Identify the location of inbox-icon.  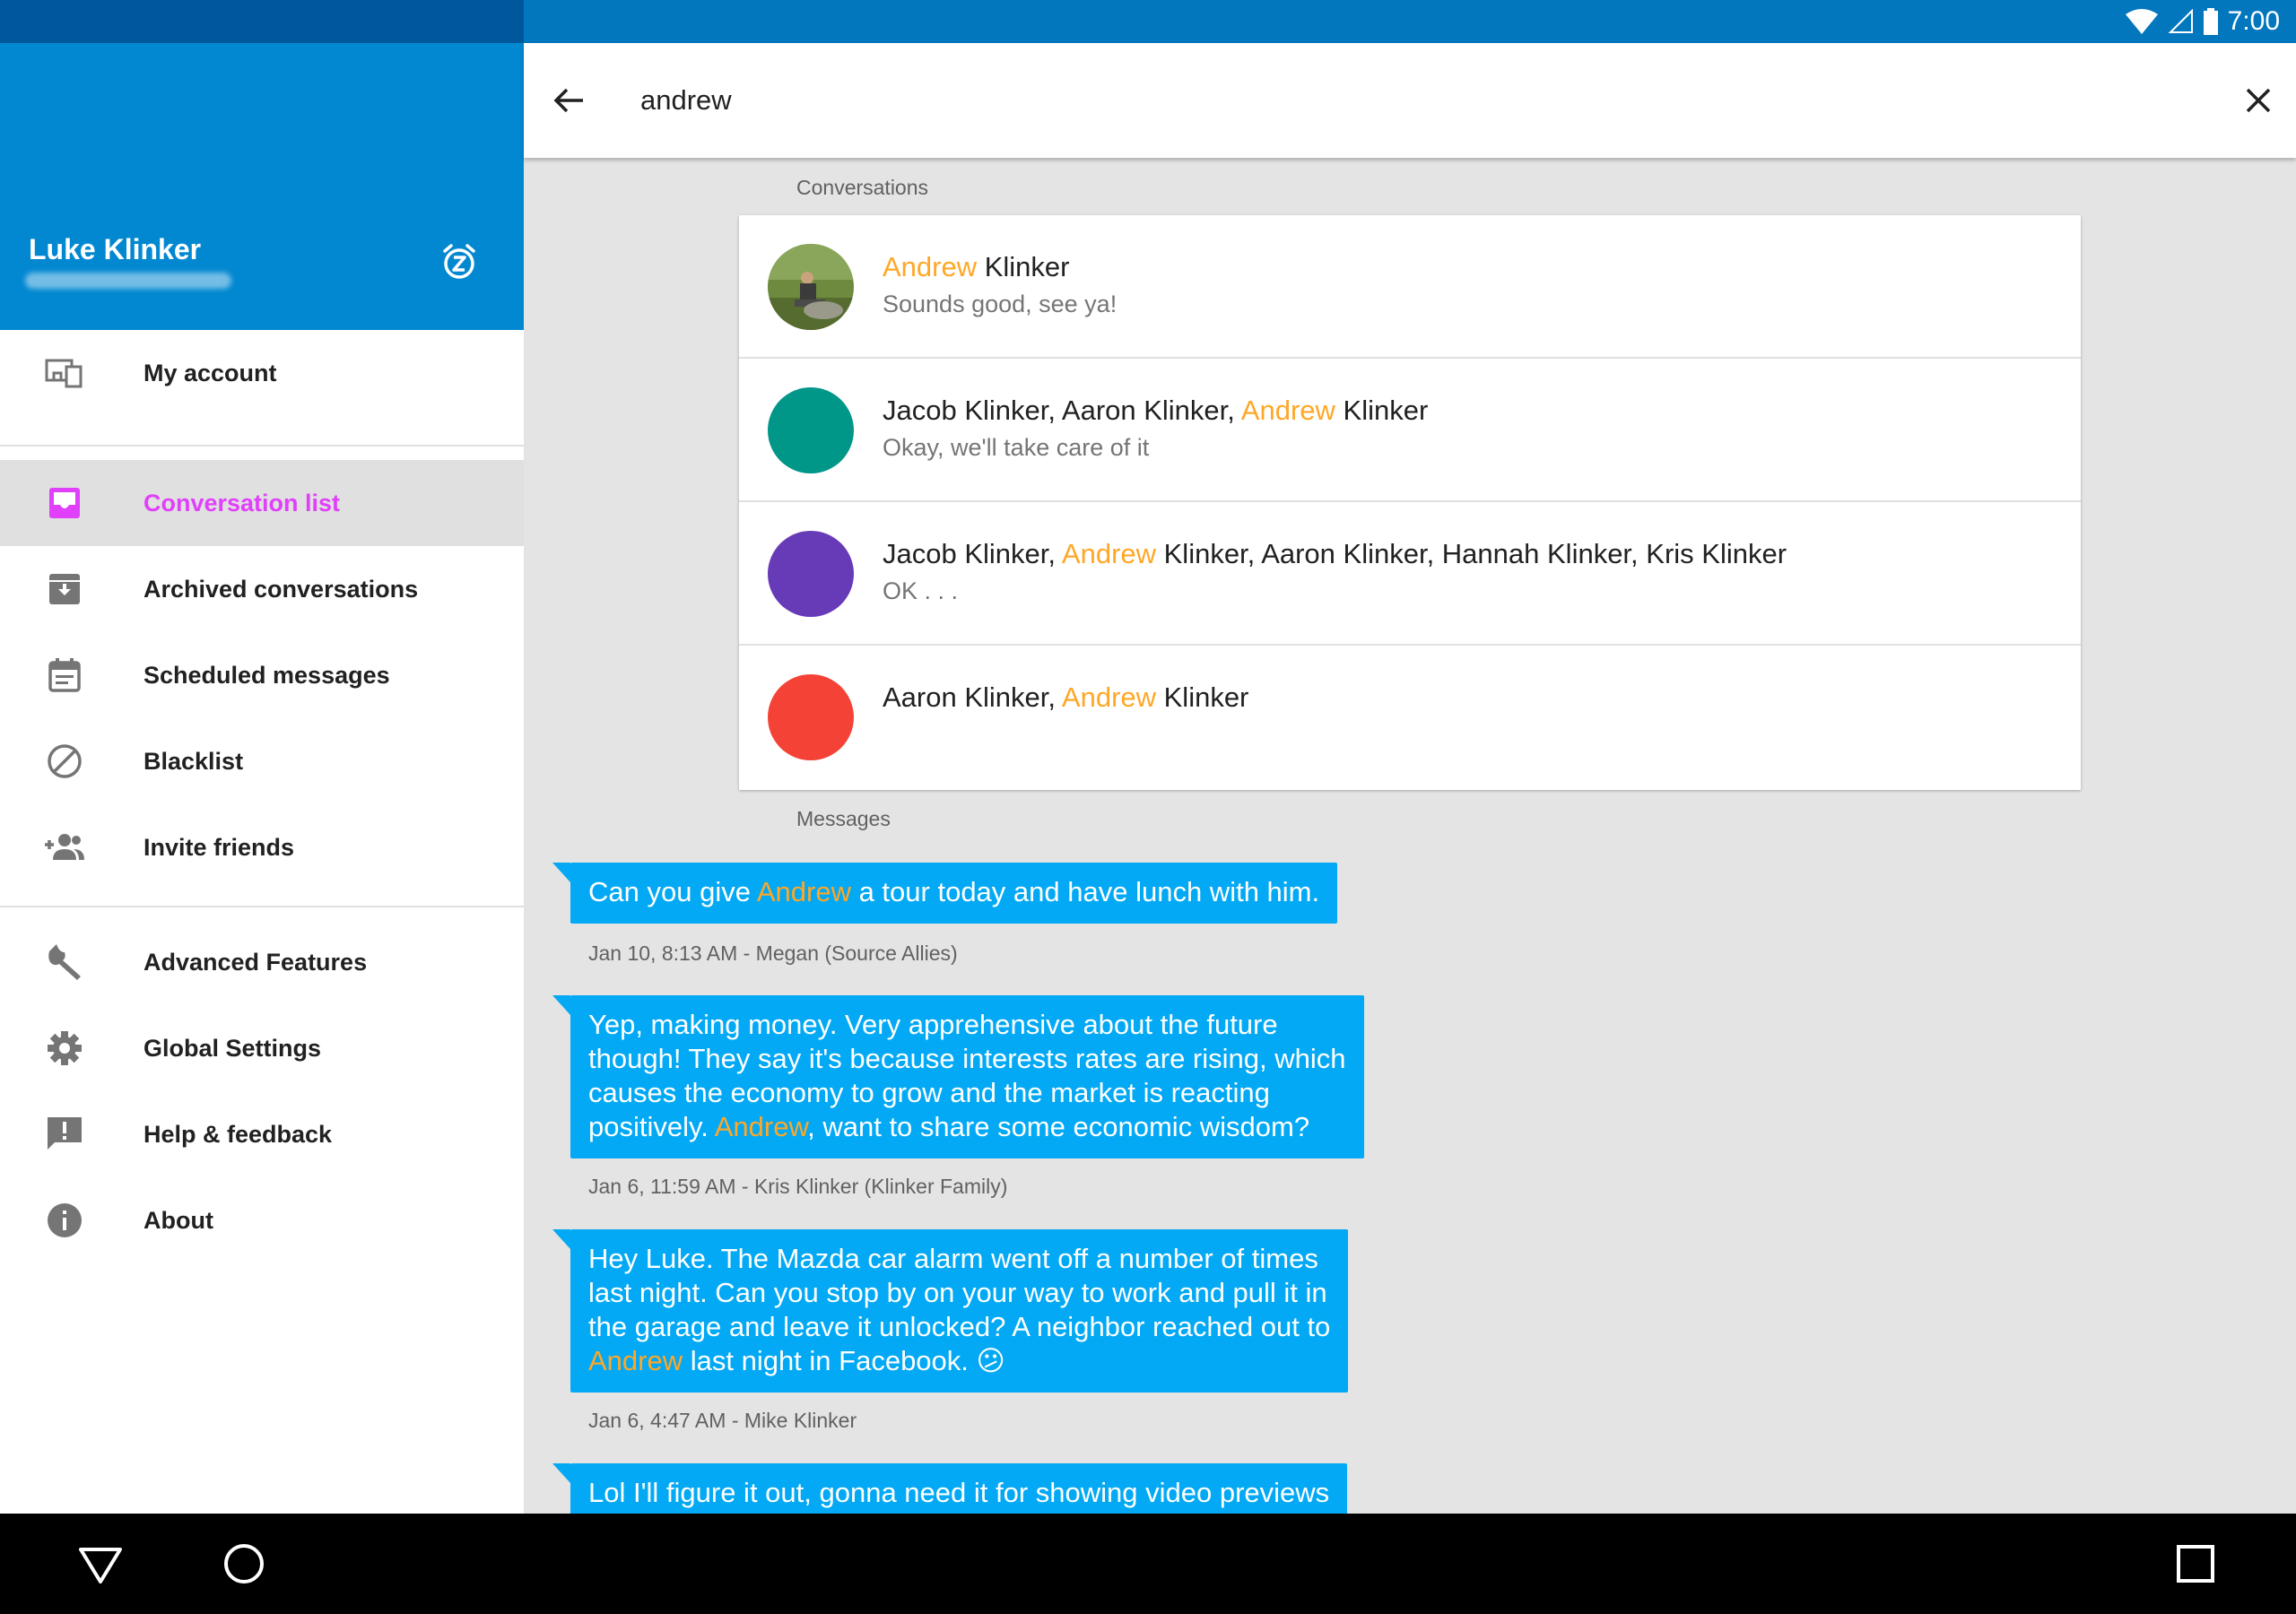
(64, 503).